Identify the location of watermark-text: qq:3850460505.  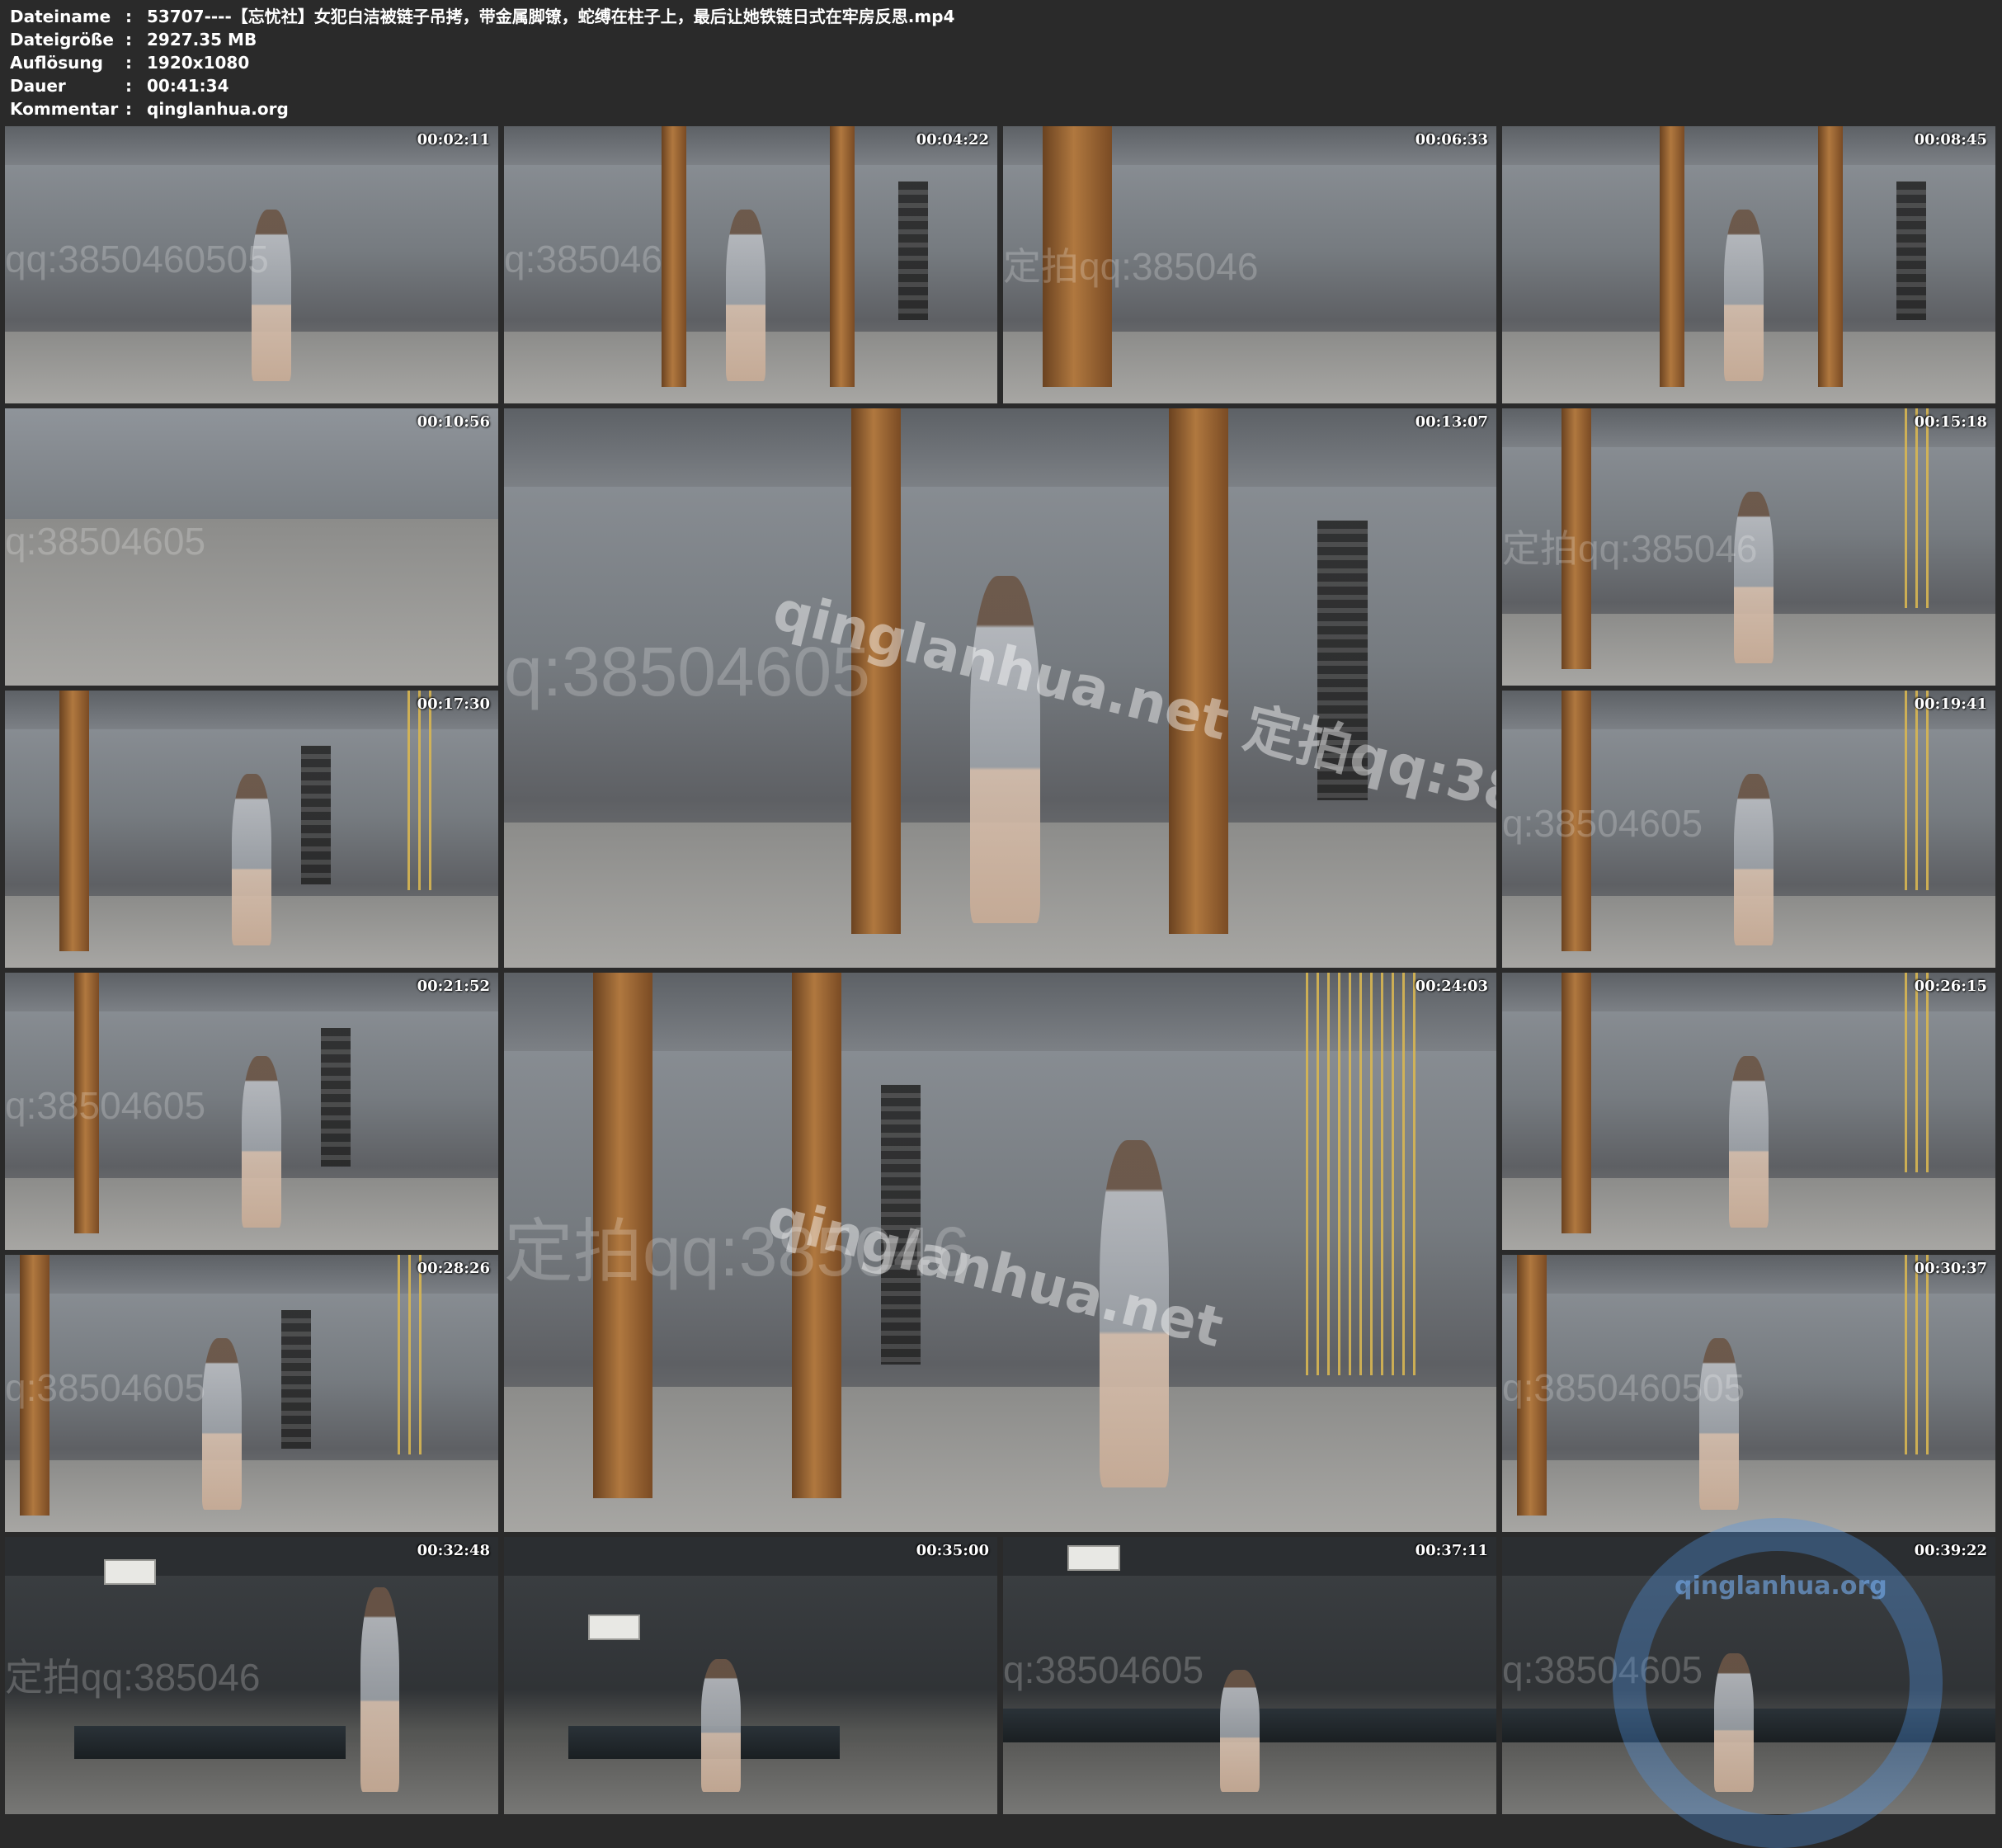
(137, 259).